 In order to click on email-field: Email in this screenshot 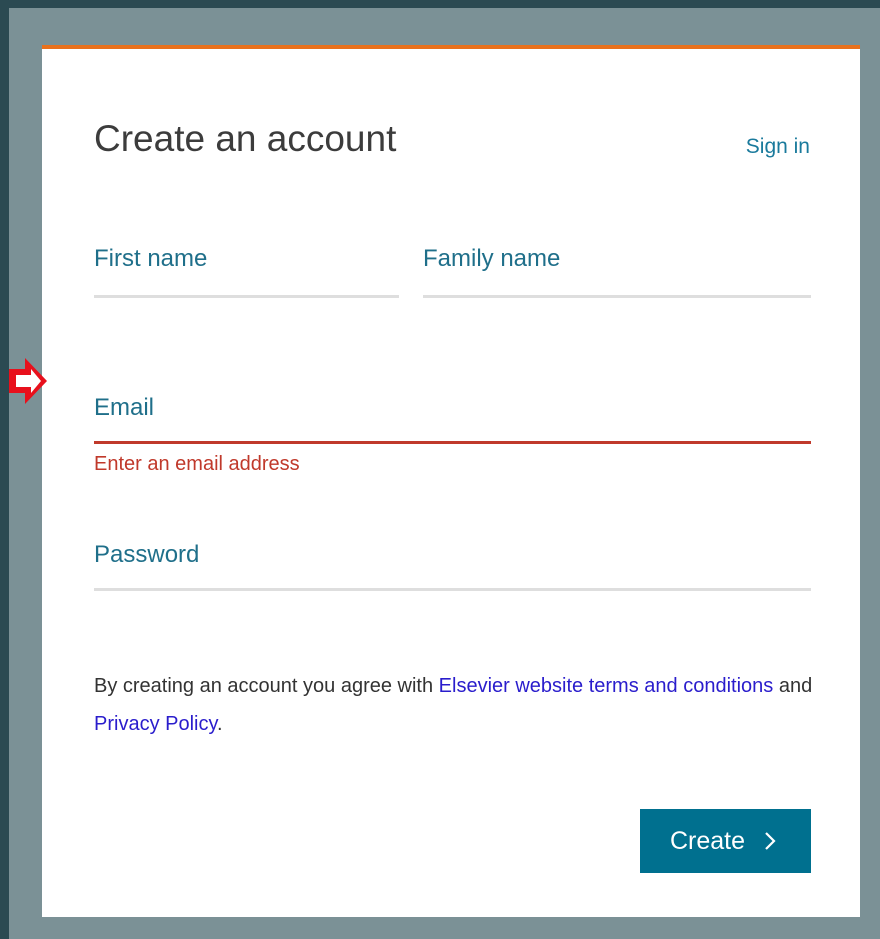, I will do `click(452, 418)`.